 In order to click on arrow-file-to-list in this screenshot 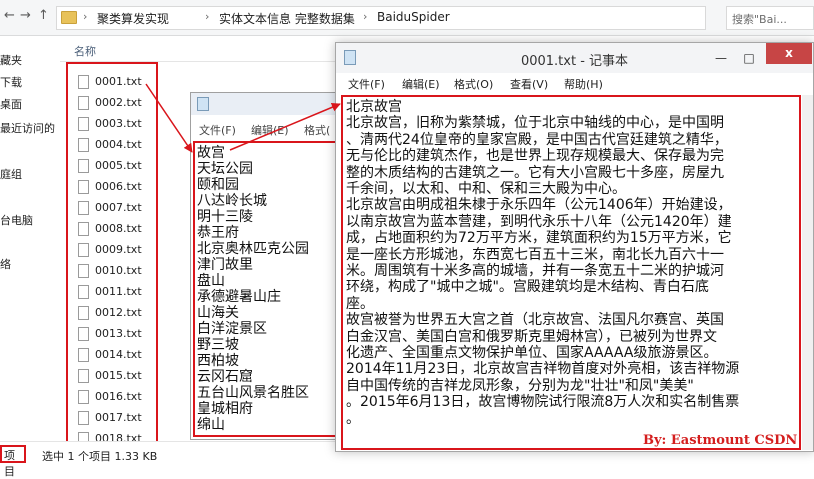, I will do `click(169, 118)`.